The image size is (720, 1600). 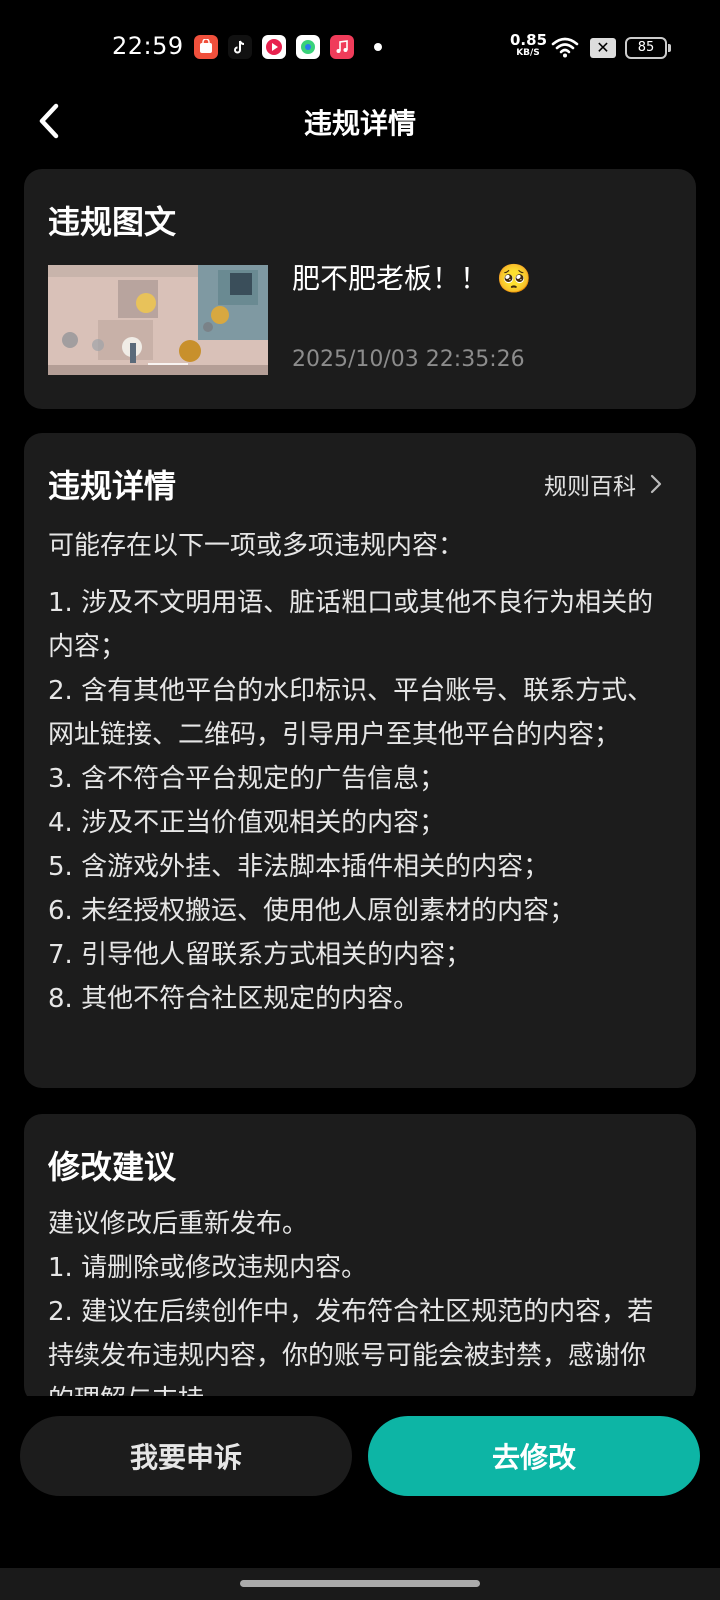 What do you see at coordinates (178, 1224) in the screenshot?
I see `suggestion-item: 建议修改后重新发布。` at bounding box center [178, 1224].